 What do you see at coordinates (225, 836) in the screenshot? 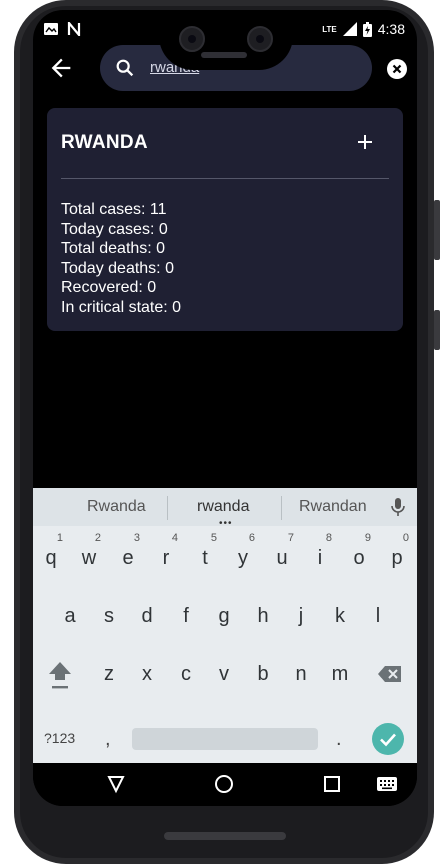
I see `phone-chin` at bounding box center [225, 836].